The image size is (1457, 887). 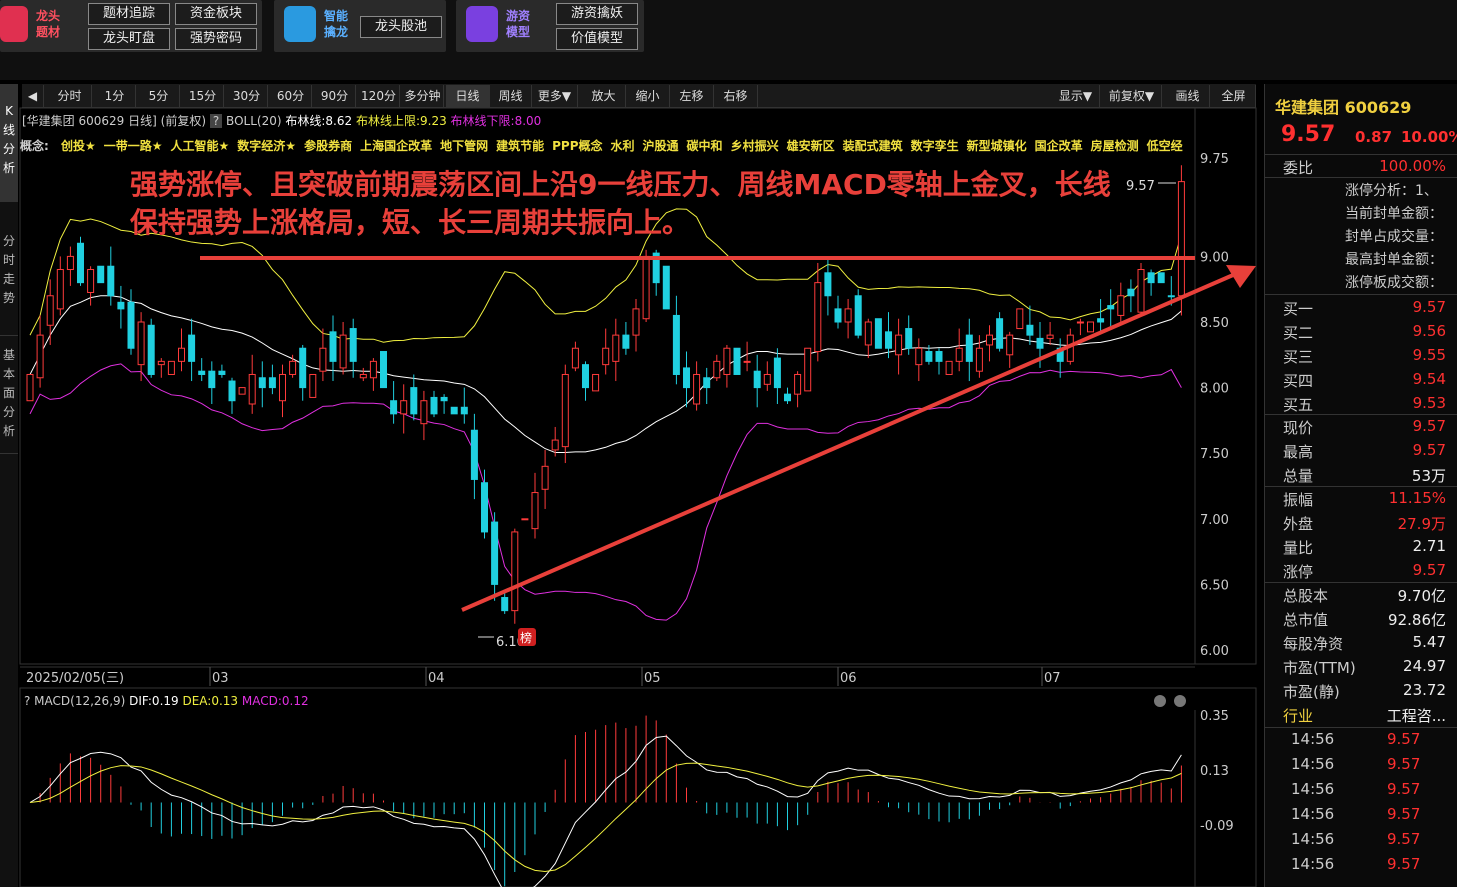 What do you see at coordinates (997, 146) in the screenshot?
I see `concept-item: 新型城镇化` at bounding box center [997, 146].